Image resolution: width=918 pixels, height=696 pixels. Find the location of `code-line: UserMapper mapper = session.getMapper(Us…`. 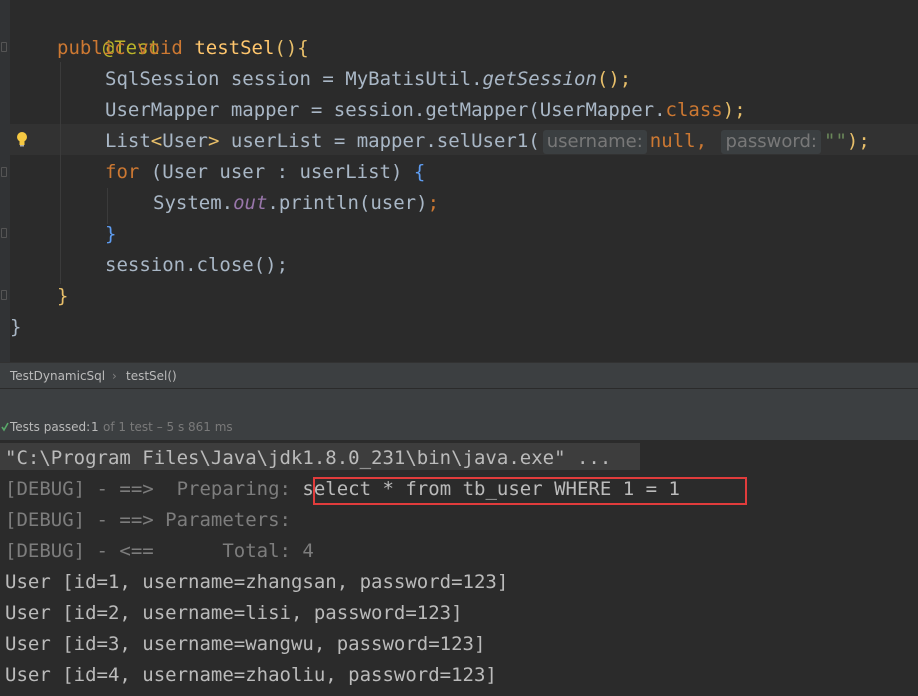

code-line: UserMapper mapper = session.getMapper(Us… is located at coordinates (425, 110).